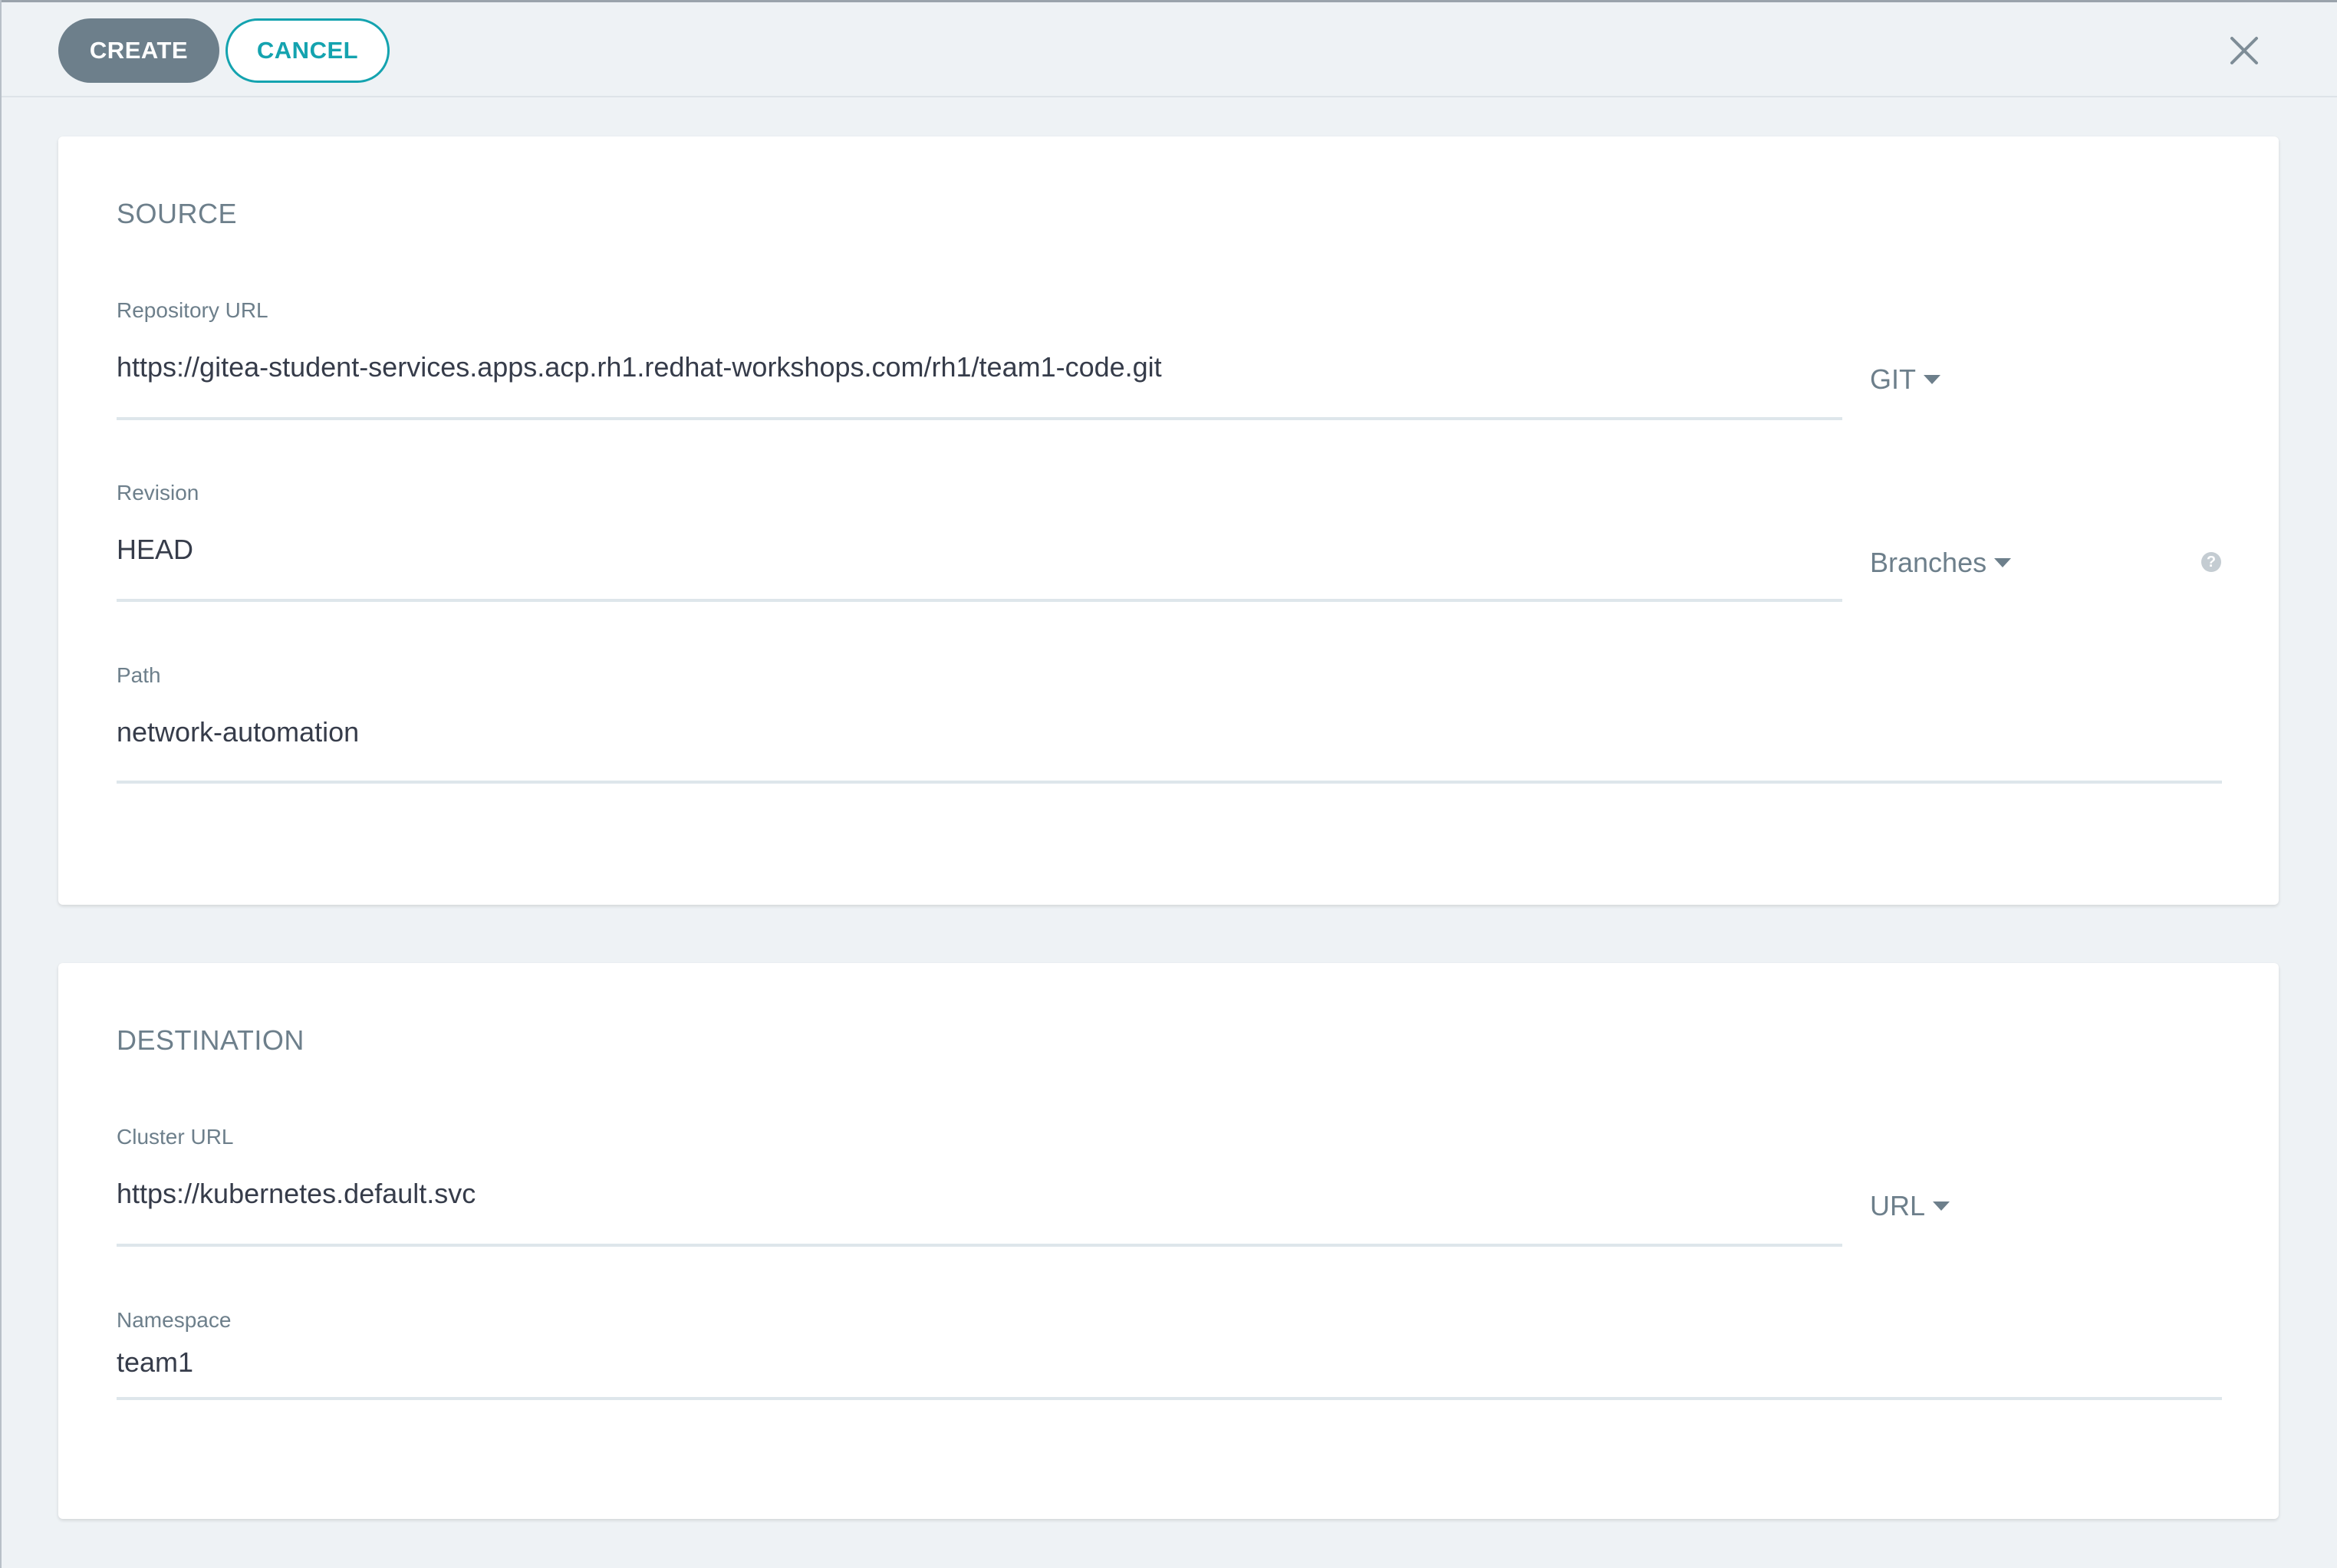 The height and width of the screenshot is (1568, 2337). Describe the element at coordinates (177, 214) in the screenshot. I see `source-section-title: SOURCE` at that location.